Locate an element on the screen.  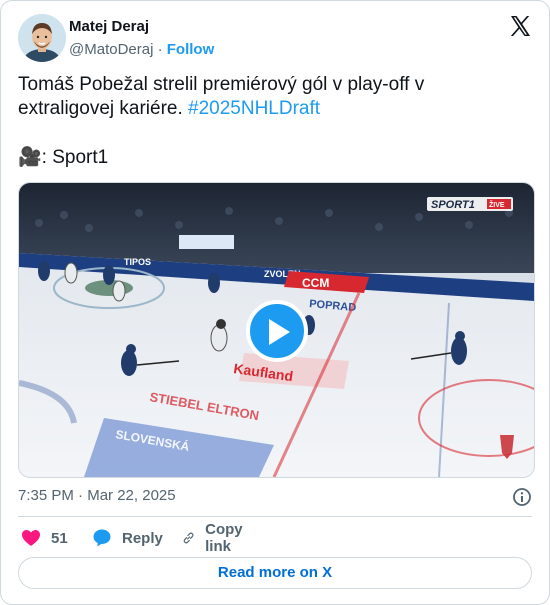
heart-icon is located at coordinates (31, 538).